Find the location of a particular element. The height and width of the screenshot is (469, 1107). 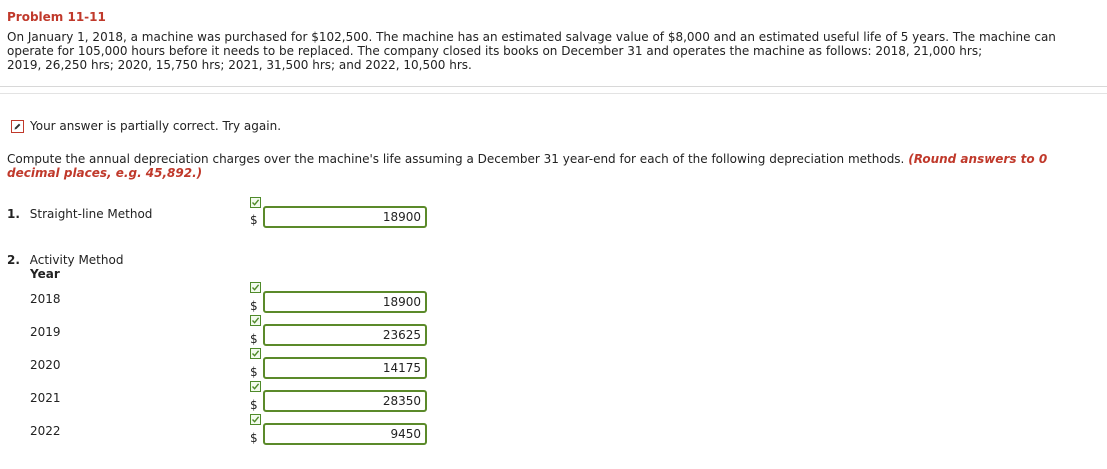

activity-2021-amount-input is located at coordinates (345, 401).